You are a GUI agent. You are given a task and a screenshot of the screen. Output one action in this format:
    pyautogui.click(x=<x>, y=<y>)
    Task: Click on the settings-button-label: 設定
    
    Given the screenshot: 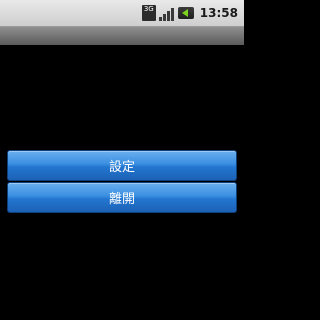 What is the action you would take?
    pyautogui.click(x=121, y=167)
    